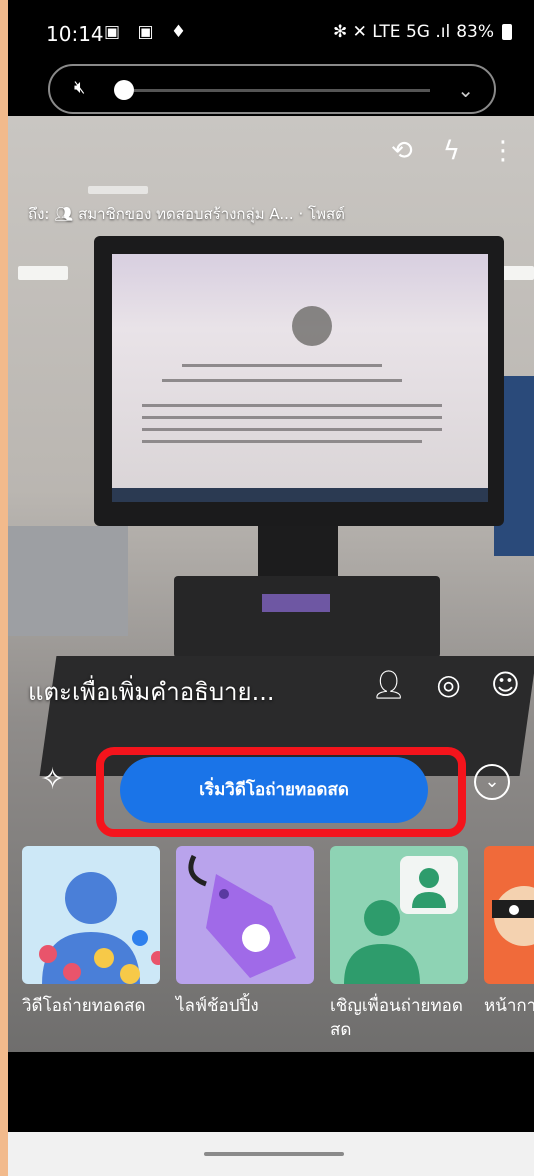 The width and height of the screenshot is (534, 1176). Describe the element at coordinates (307, 617) in the screenshot. I see `computer-case-photo` at that location.